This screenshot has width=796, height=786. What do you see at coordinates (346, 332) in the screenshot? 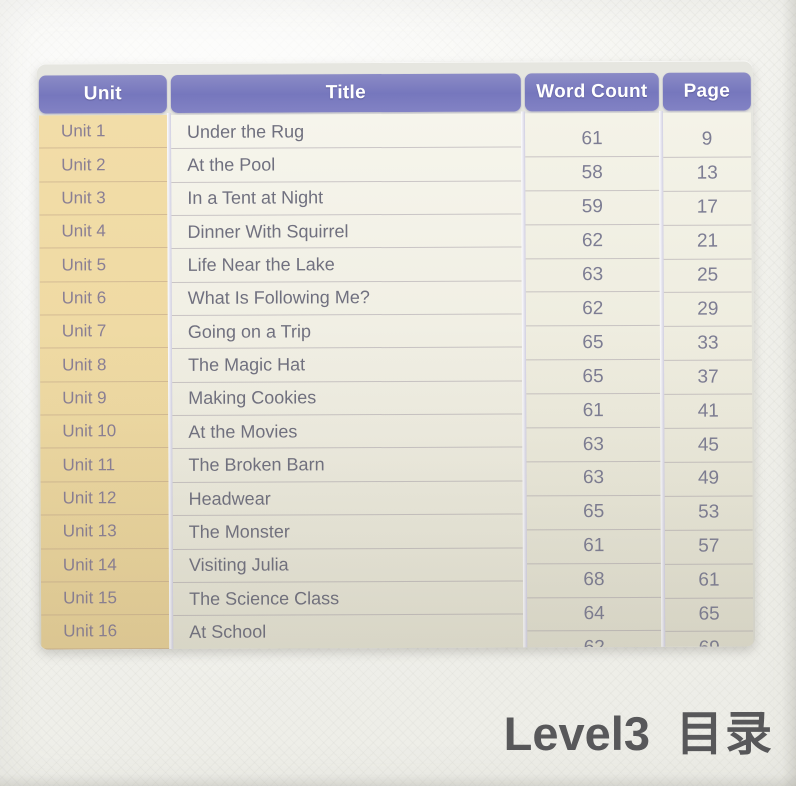
I see `cell-title: Going on a Trip` at bounding box center [346, 332].